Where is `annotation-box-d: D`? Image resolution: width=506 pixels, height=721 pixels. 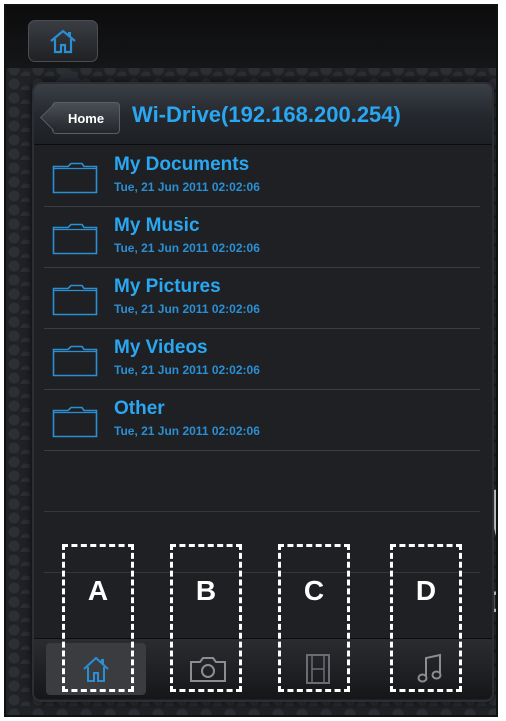
annotation-box-d: D is located at coordinates (426, 618).